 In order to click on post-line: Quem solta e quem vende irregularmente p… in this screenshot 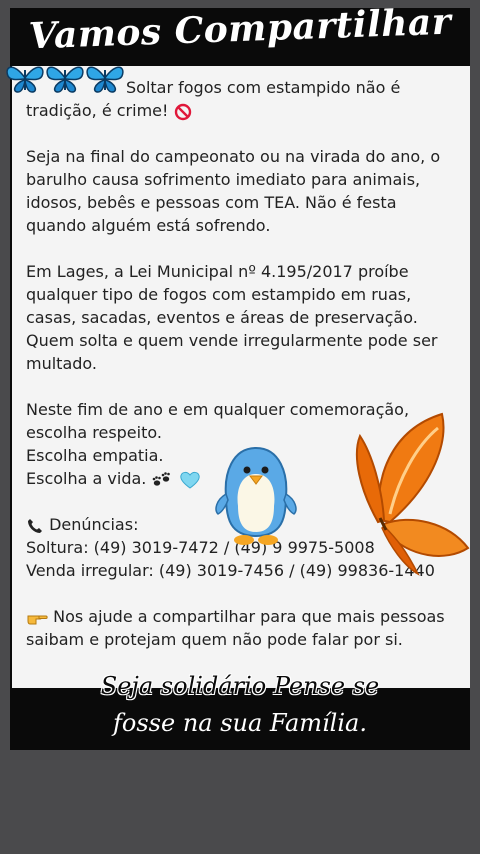, I will do `click(232, 340)`.